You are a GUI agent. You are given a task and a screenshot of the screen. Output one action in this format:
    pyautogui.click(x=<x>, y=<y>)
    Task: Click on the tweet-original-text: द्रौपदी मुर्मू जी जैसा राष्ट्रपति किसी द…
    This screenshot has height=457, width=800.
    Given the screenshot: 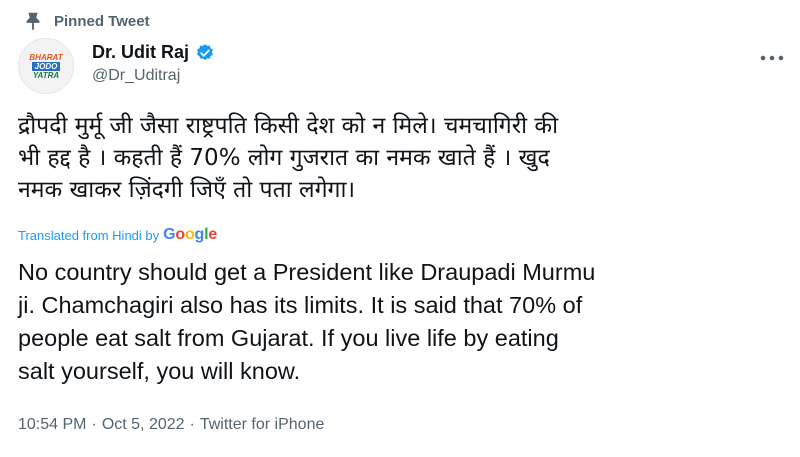 What is the action you would take?
    pyautogui.click(x=288, y=158)
    